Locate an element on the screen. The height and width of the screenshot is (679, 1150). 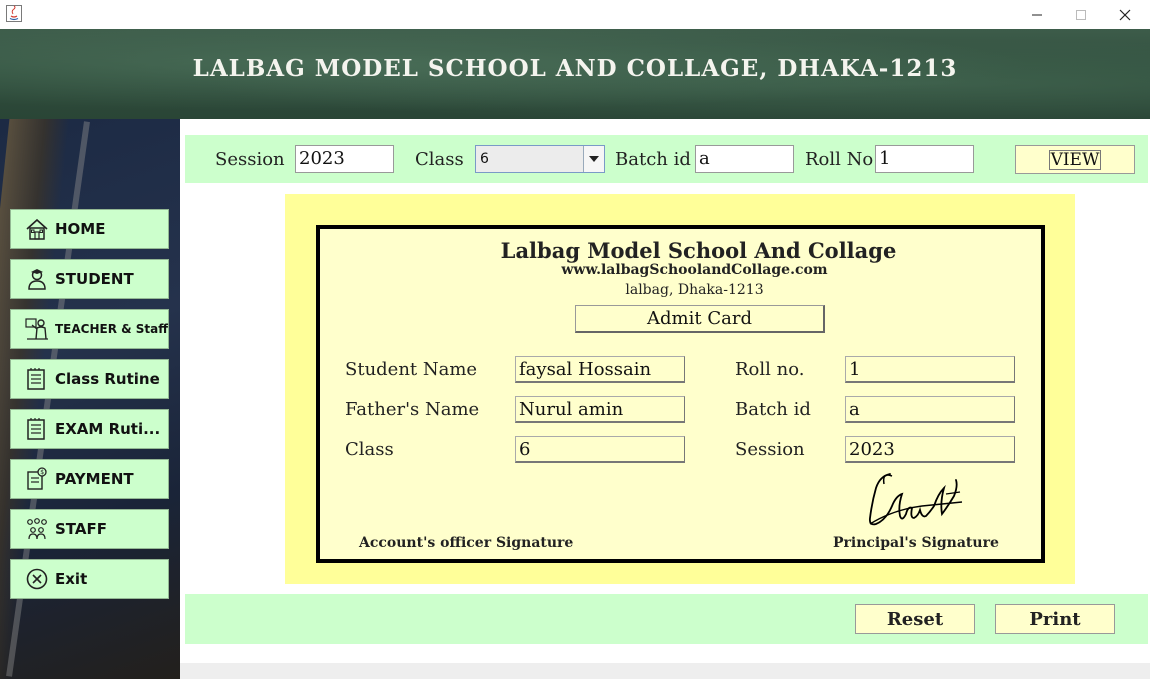
chevron-down-icon is located at coordinates (594, 159).